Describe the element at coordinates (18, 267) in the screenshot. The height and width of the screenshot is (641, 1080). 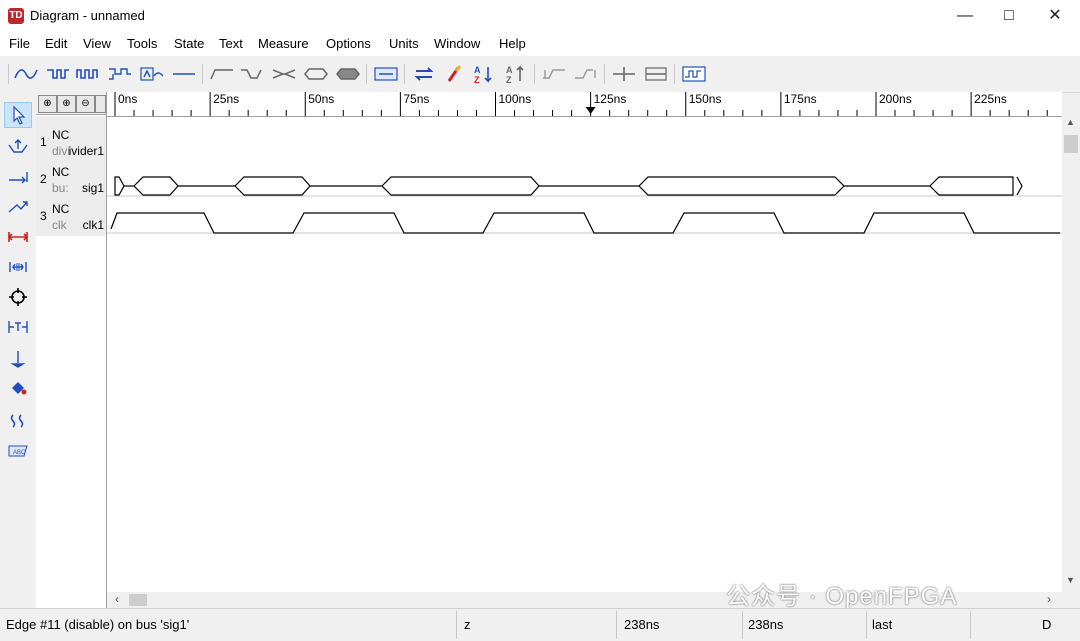
I see `hold-icon` at that location.